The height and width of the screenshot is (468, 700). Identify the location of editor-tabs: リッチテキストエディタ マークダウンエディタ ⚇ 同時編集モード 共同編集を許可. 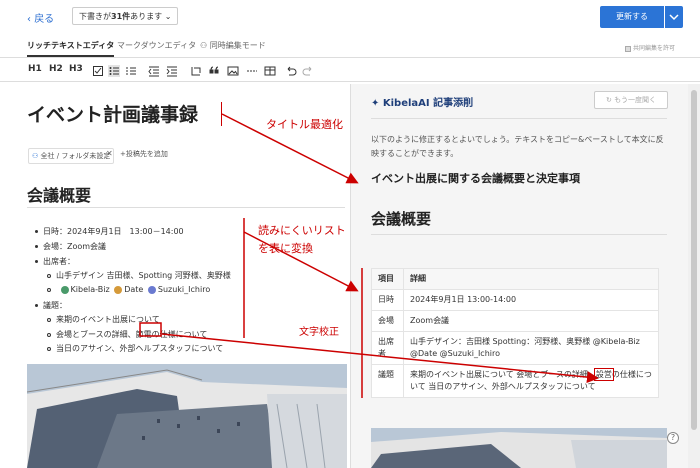
(350, 47).